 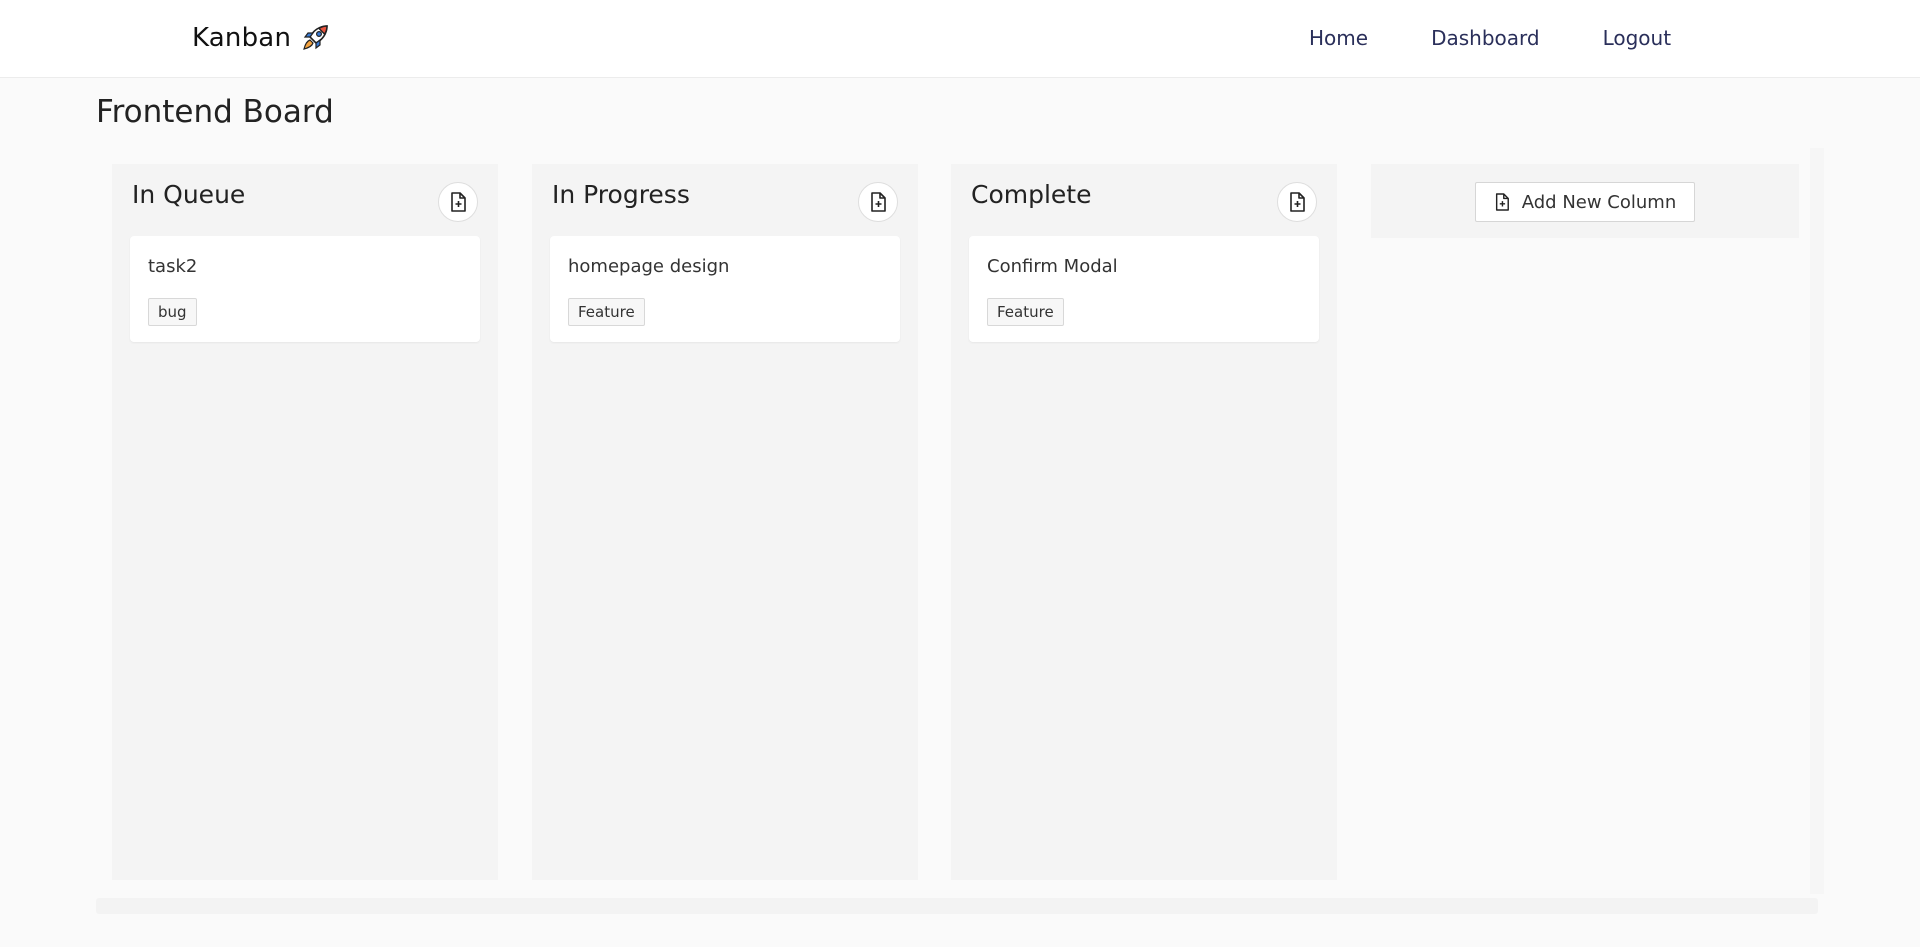 What do you see at coordinates (1485, 38) in the screenshot?
I see `nav-link-dashboard: Dashboard` at bounding box center [1485, 38].